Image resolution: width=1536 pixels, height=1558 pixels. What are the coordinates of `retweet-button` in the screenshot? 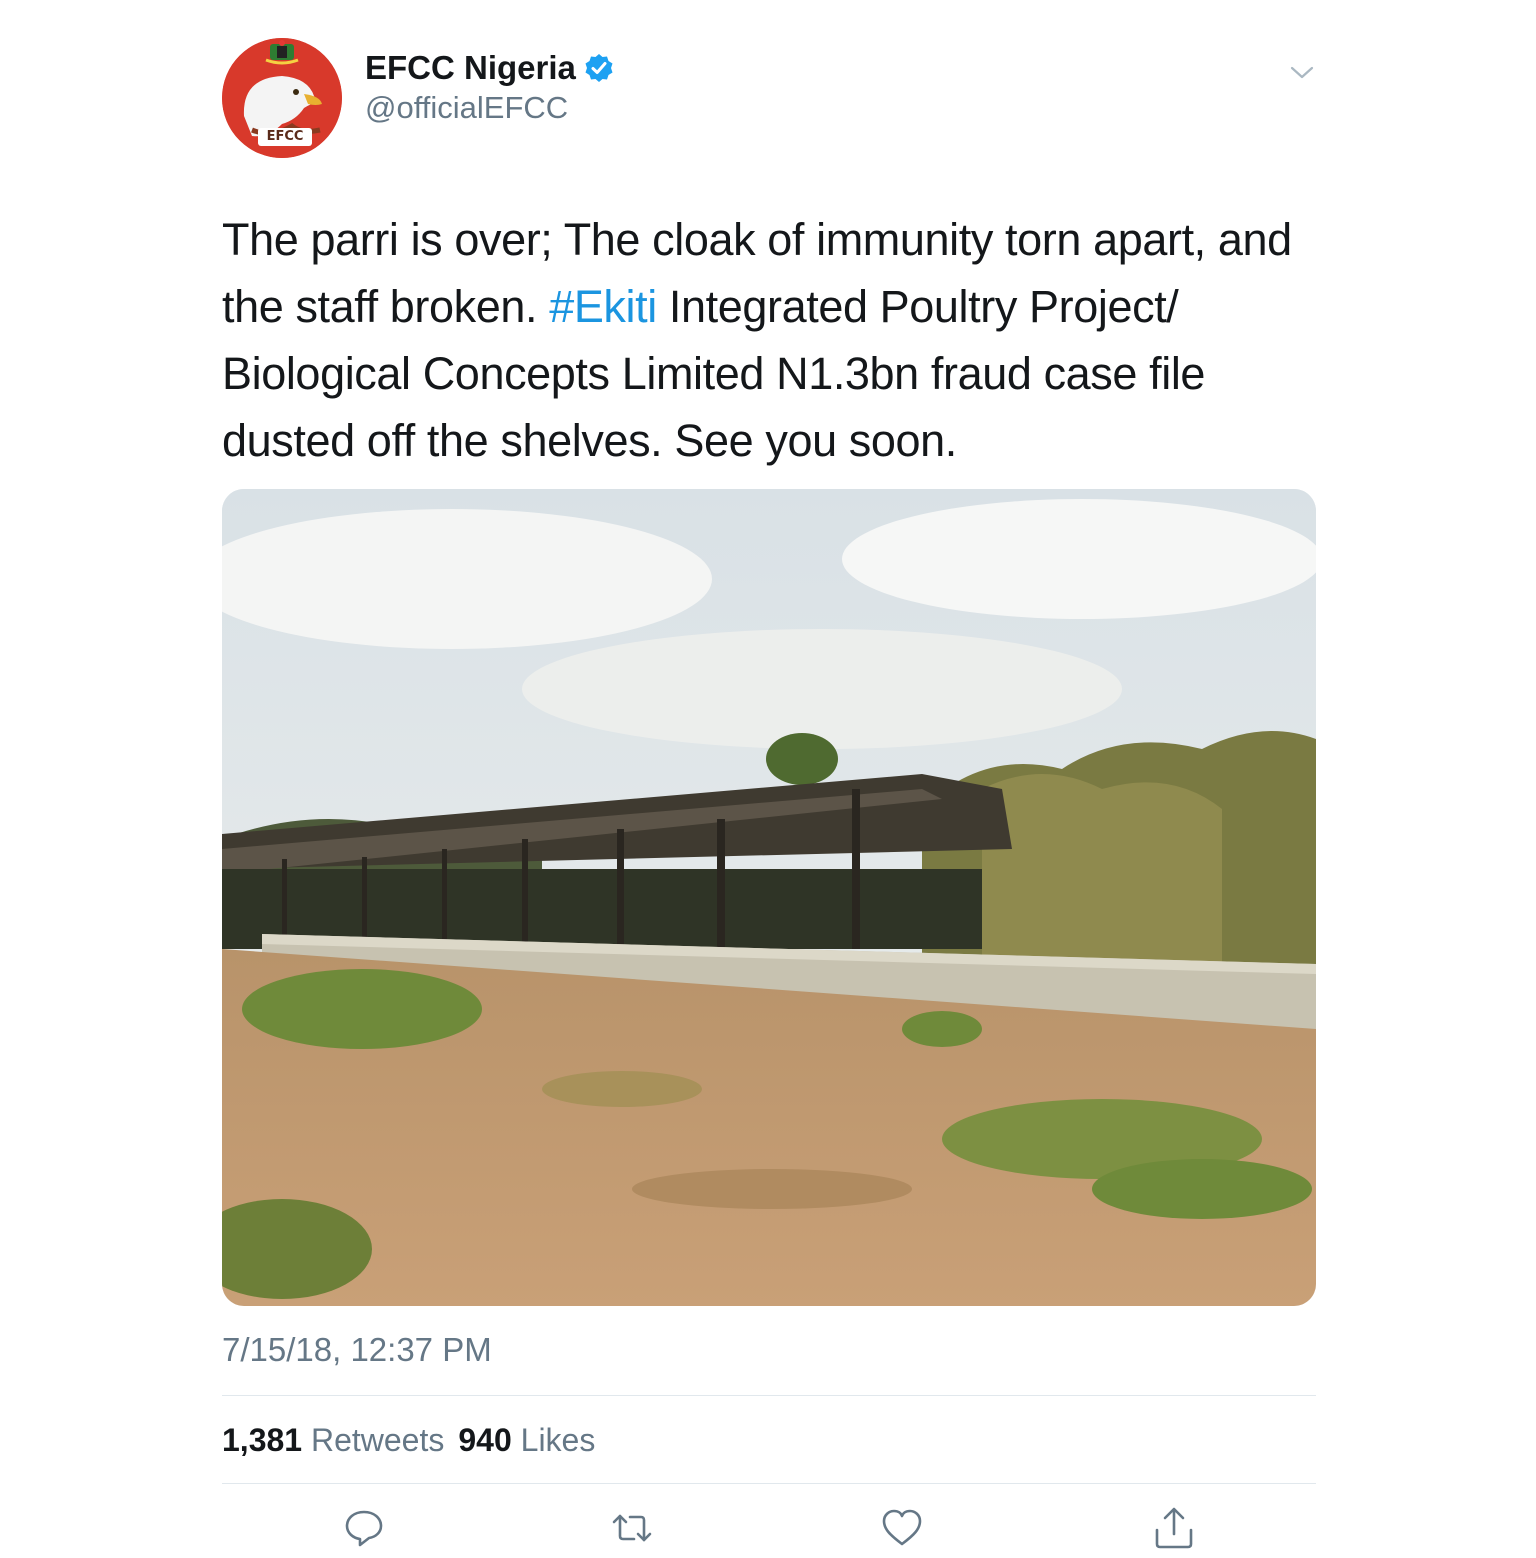 It's located at (632, 1528).